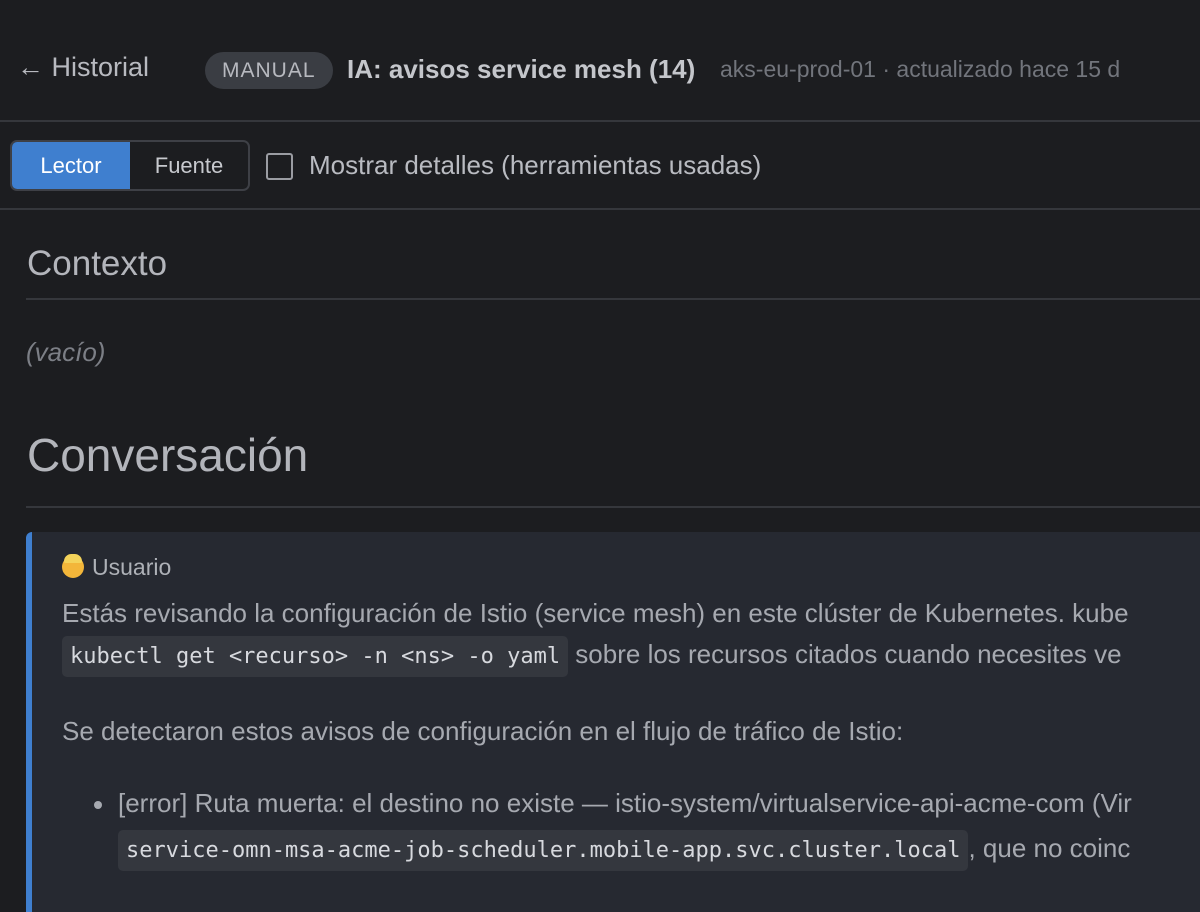 The width and height of the screenshot is (1200, 912). Describe the element at coordinates (66, 352) in the screenshot. I see `context-empty-text: (vacío)` at that location.